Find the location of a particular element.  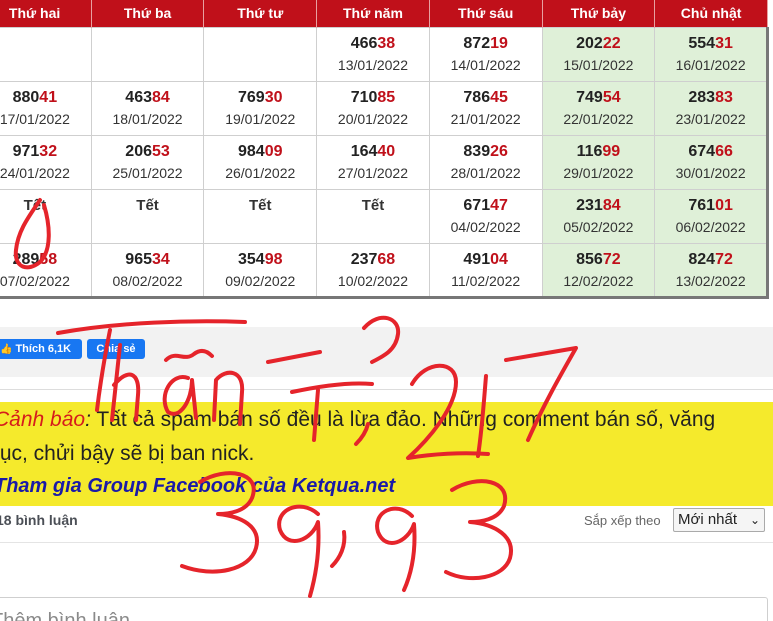

result-number-last-two: 04 is located at coordinates (499, 259).